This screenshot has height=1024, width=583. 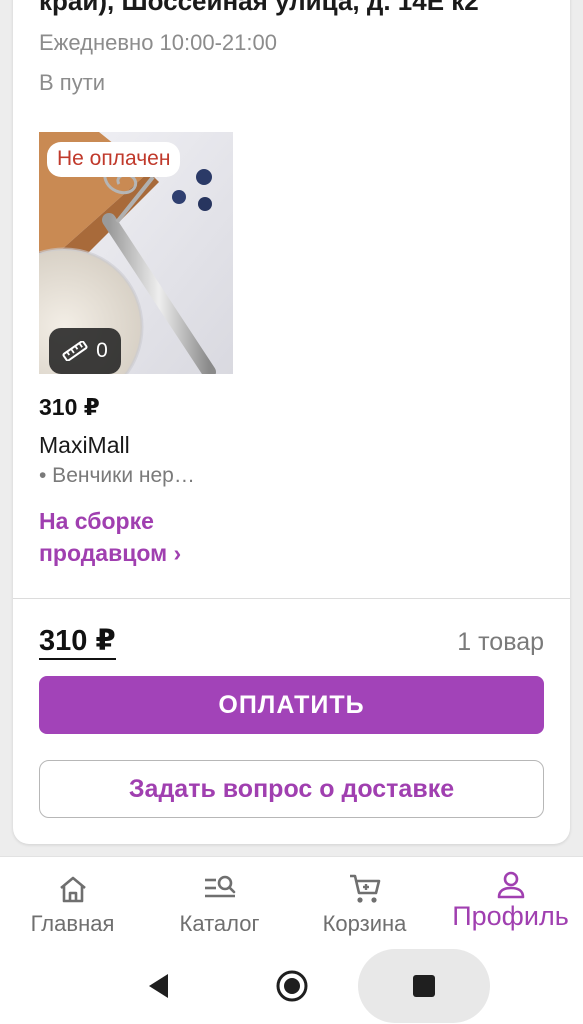 What do you see at coordinates (291, 789) in the screenshot?
I see `delivery-question-button: Задать вопрос о доставке` at bounding box center [291, 789].